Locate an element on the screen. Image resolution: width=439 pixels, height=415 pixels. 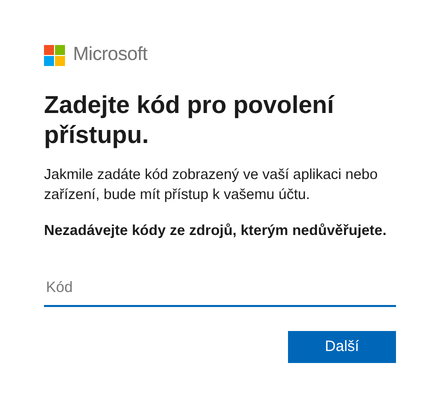
logo-text: Microsoft is located at coordinates (110, 55).